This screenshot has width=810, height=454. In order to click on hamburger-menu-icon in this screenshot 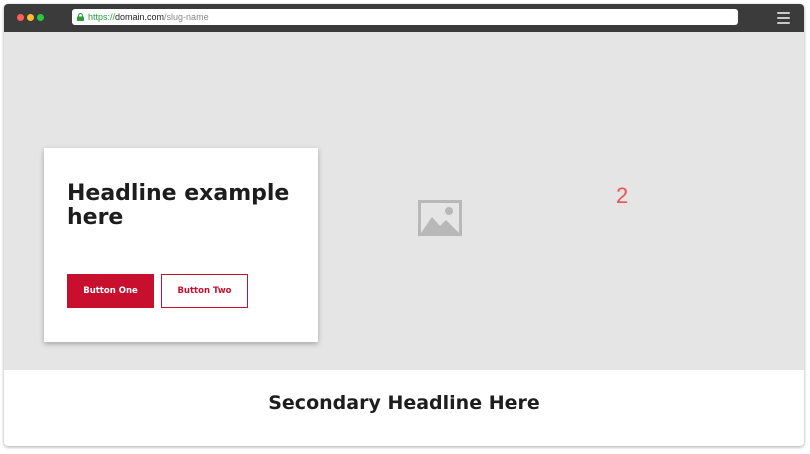, I will do `click(783, 18)`.